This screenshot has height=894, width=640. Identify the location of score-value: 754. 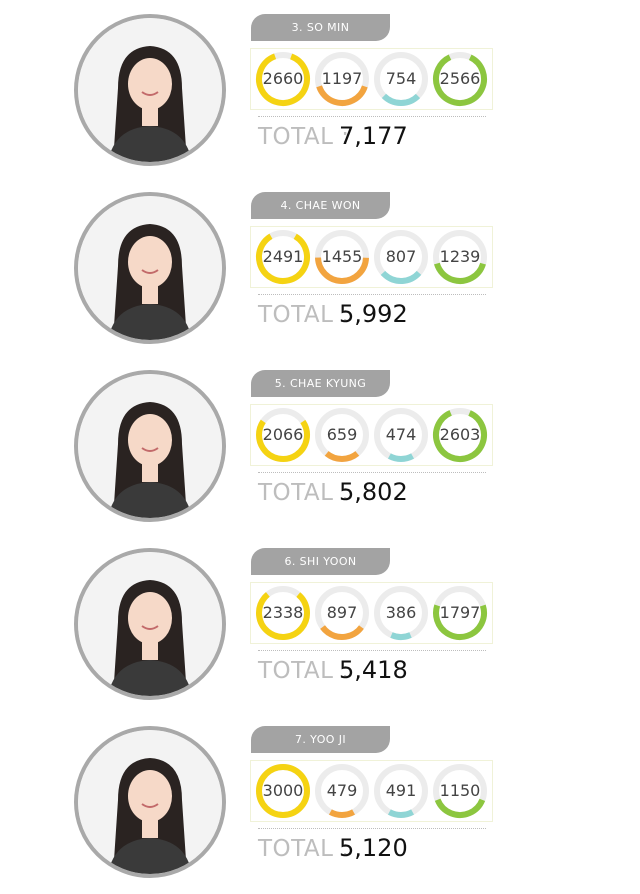
(401, 78).